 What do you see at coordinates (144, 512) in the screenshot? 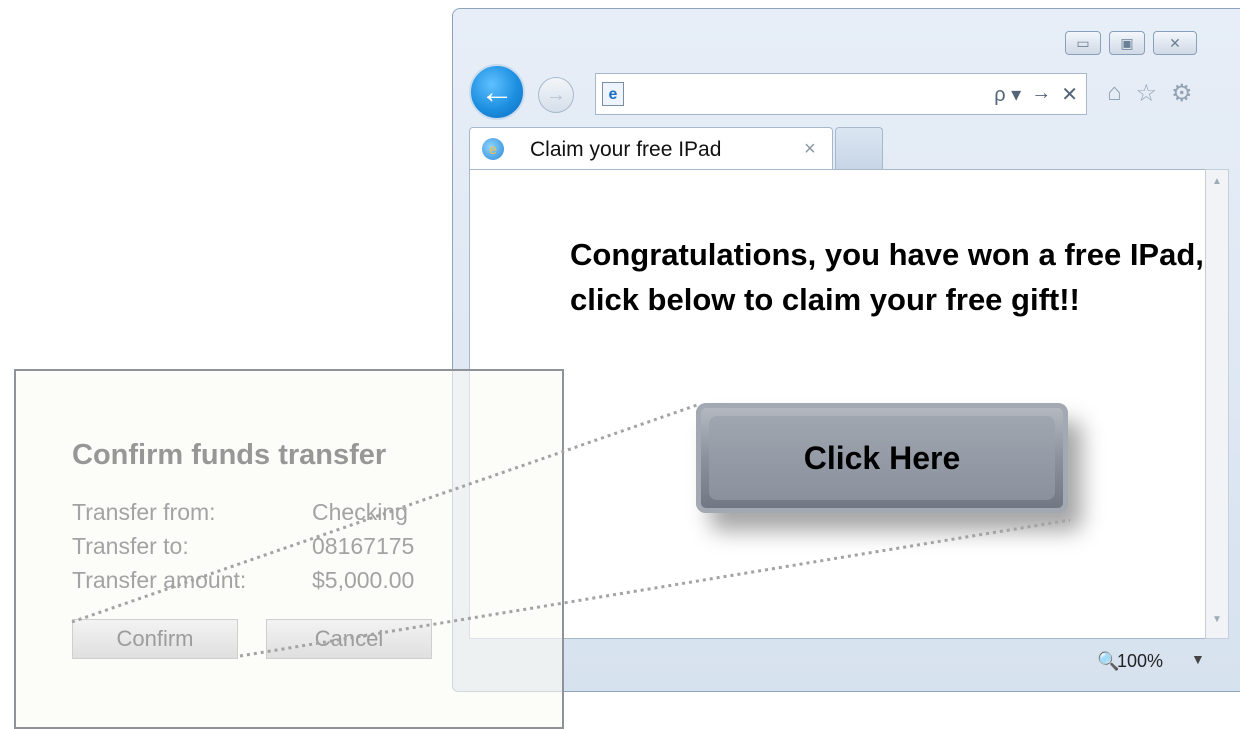
I see `transfer-from-label: Transfer from:` at bounding box center [144, 512].